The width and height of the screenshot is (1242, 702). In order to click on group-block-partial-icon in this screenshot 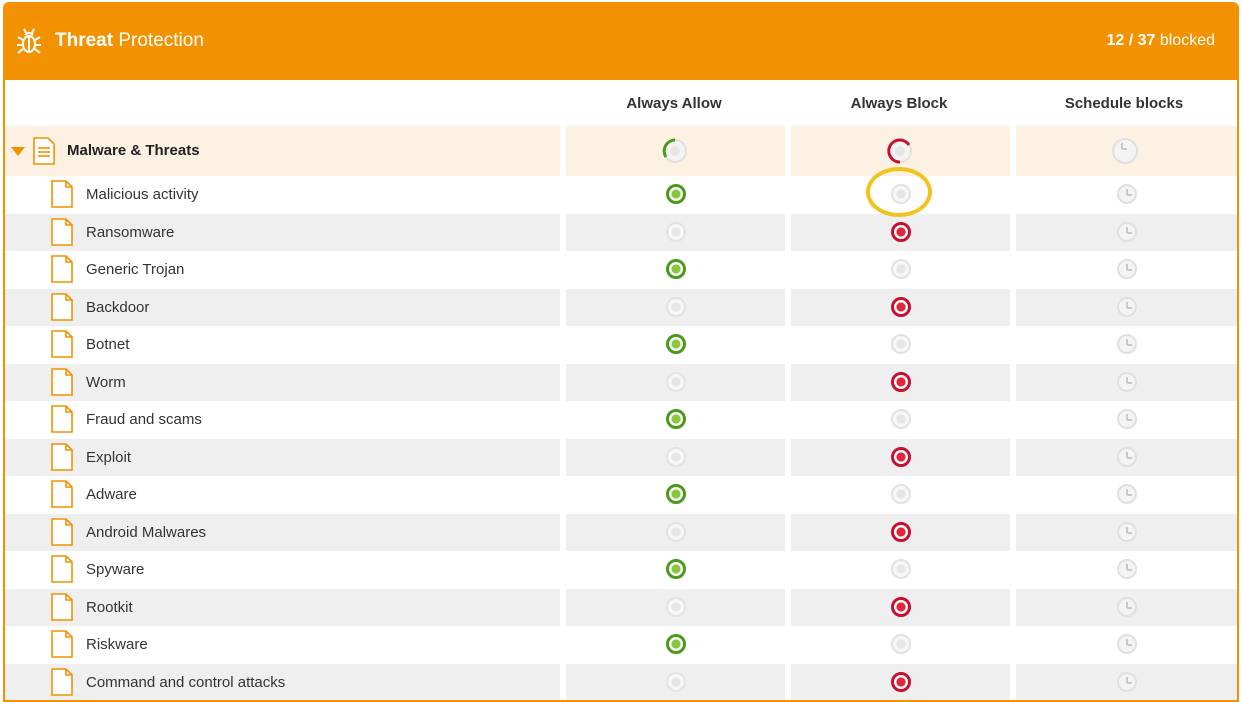, I will do `click(900, 151)`.